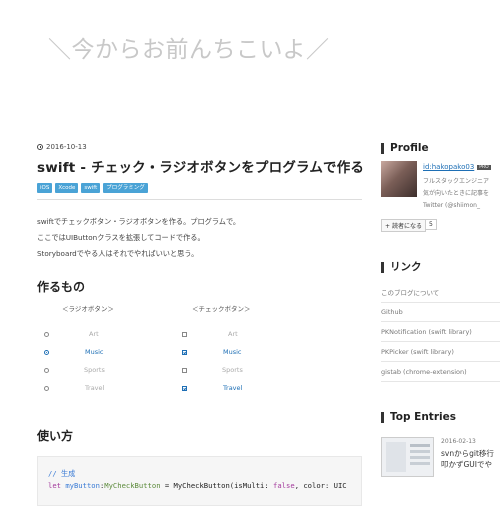  I want to click on top-entry-date: 2016-02-13, so click(458, 441).